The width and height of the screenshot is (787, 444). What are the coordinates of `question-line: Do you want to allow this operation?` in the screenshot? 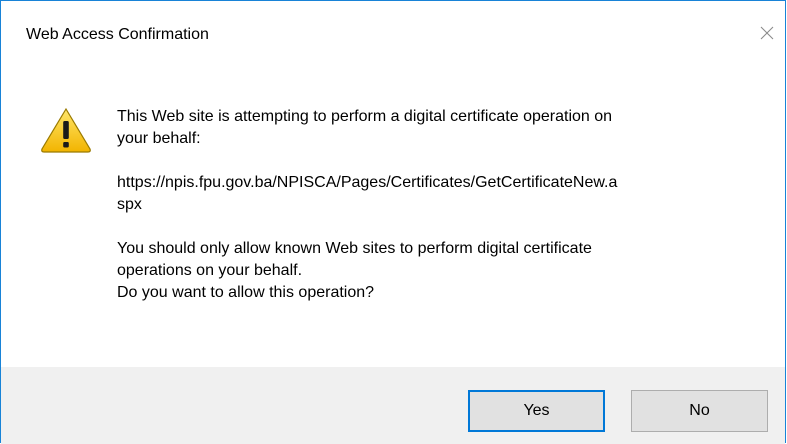 It's located at (246, 292).